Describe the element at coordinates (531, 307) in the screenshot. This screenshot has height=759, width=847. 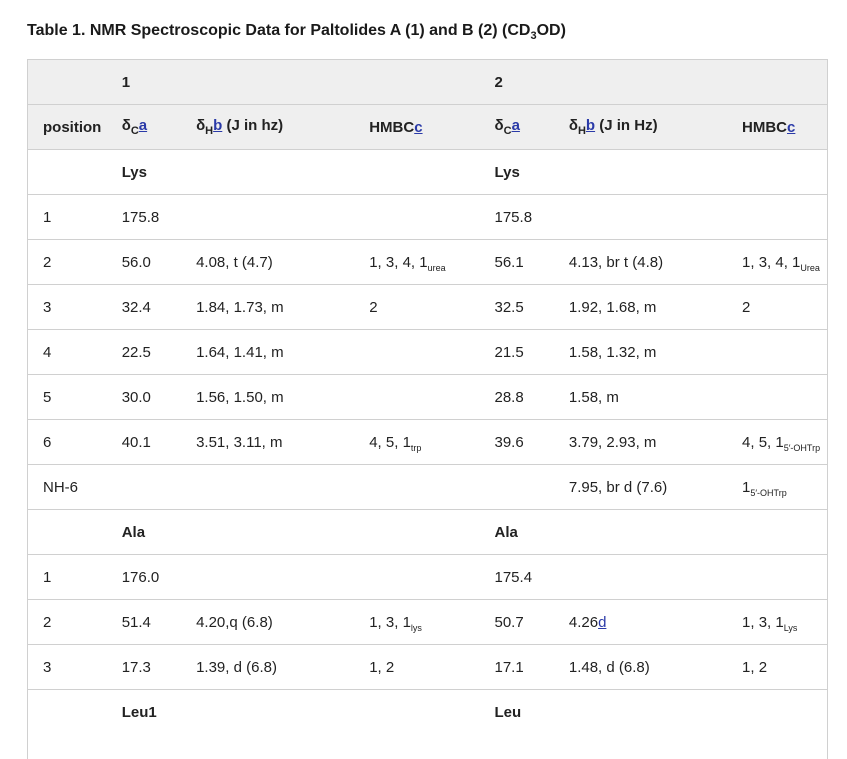
I see `delta-c-2-cell: 32.5` at that location.